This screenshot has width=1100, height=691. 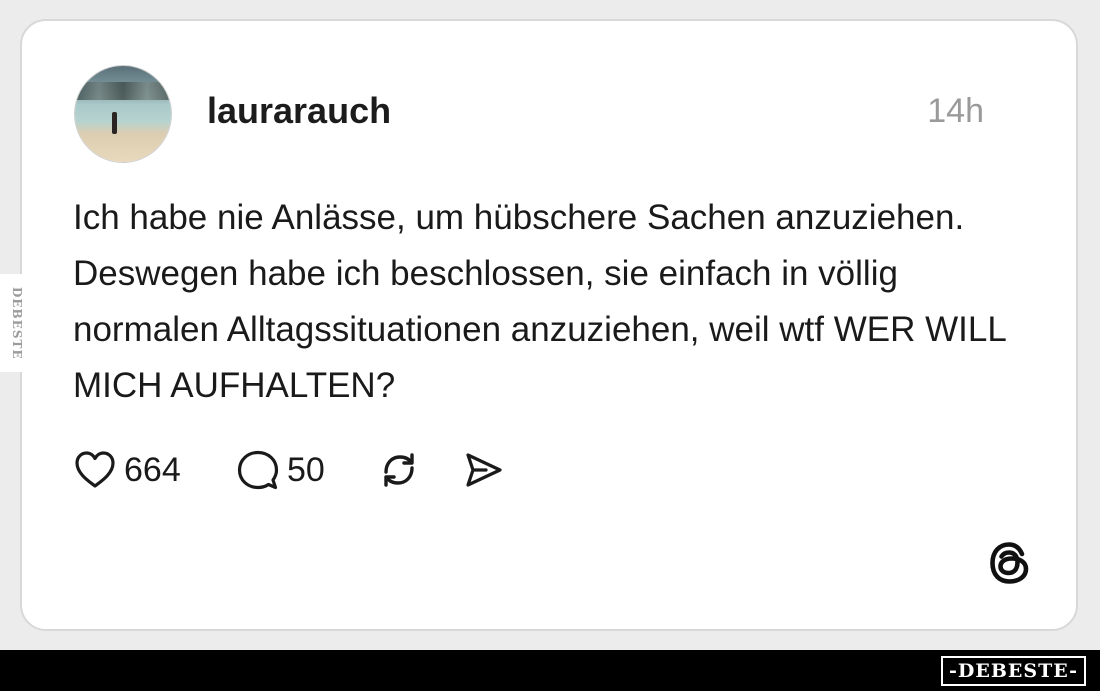 I want to click on avatar-photo-trees, so click(x=123, y=91).